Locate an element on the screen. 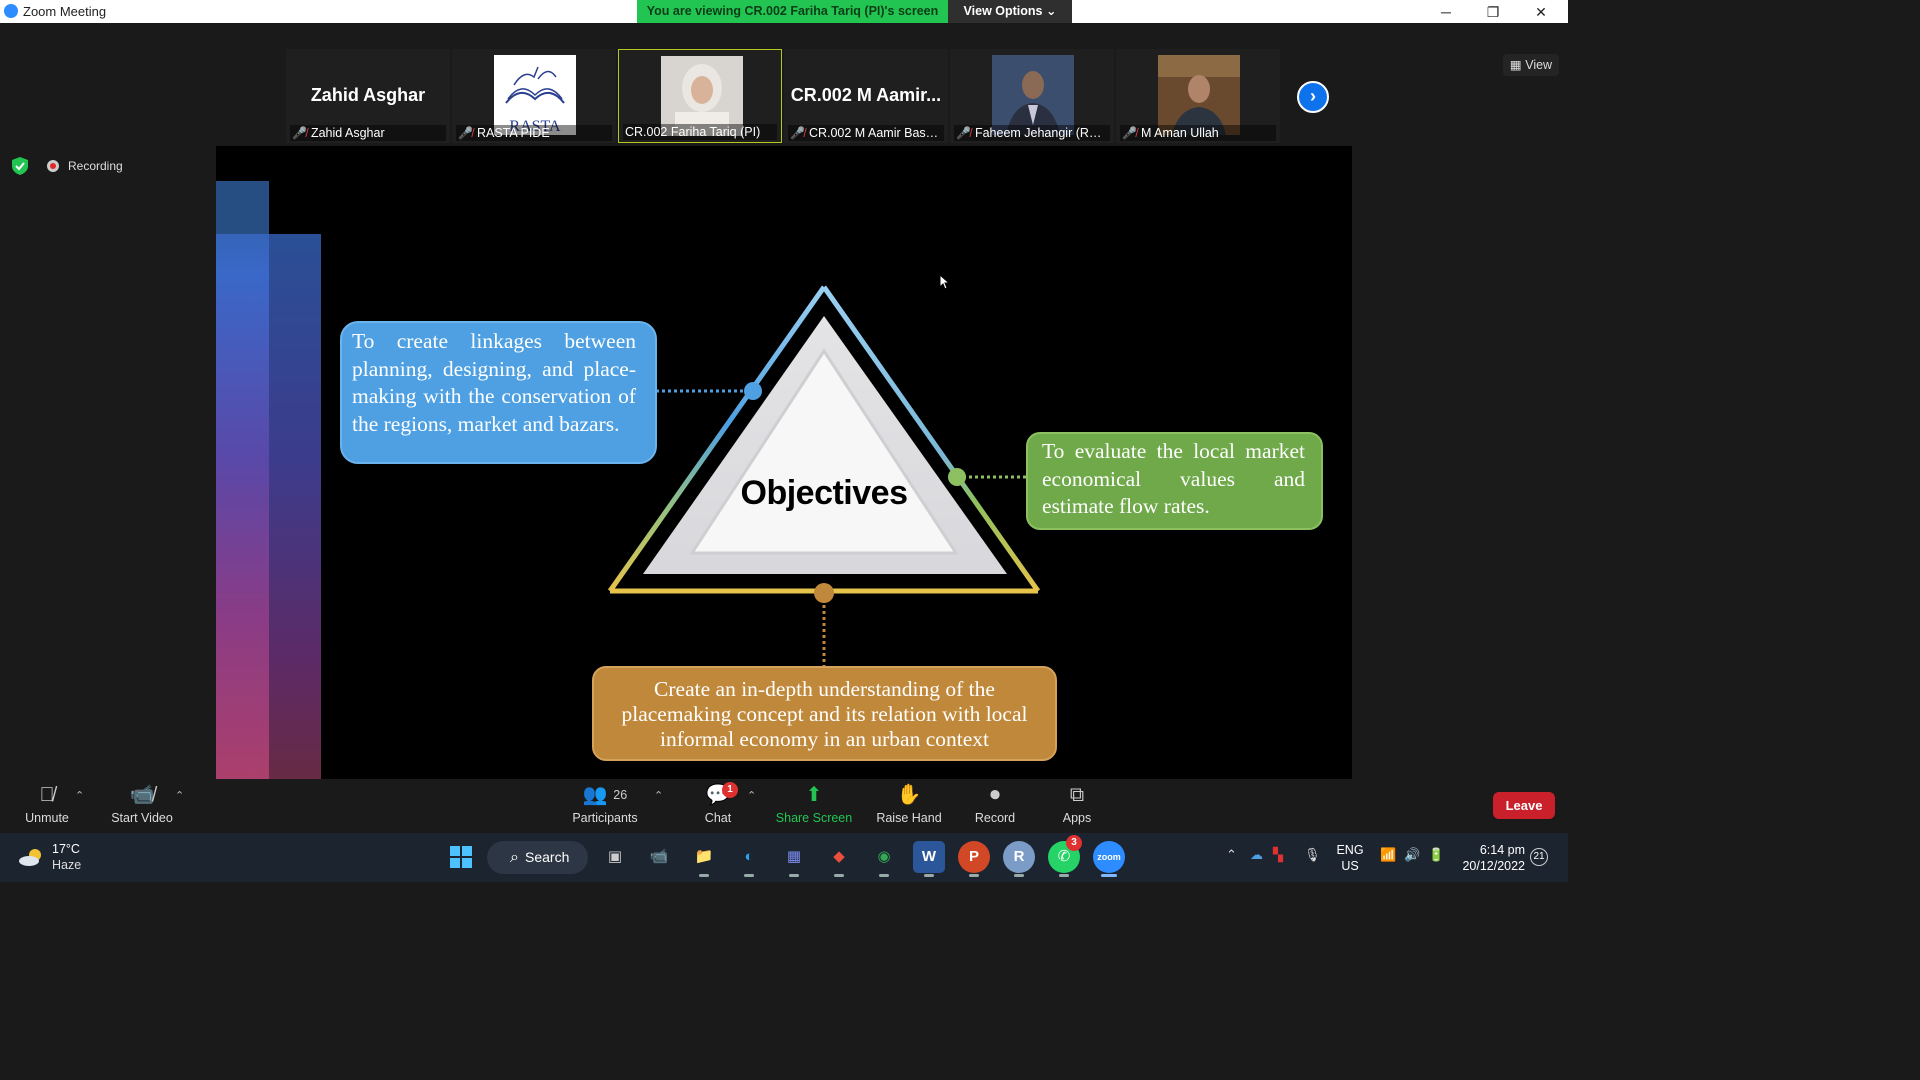 Image resolution: width=1920 pixels, height=1080 pixels. video-options-caret-icon: ⌃ is located at coordinates (179, 795).